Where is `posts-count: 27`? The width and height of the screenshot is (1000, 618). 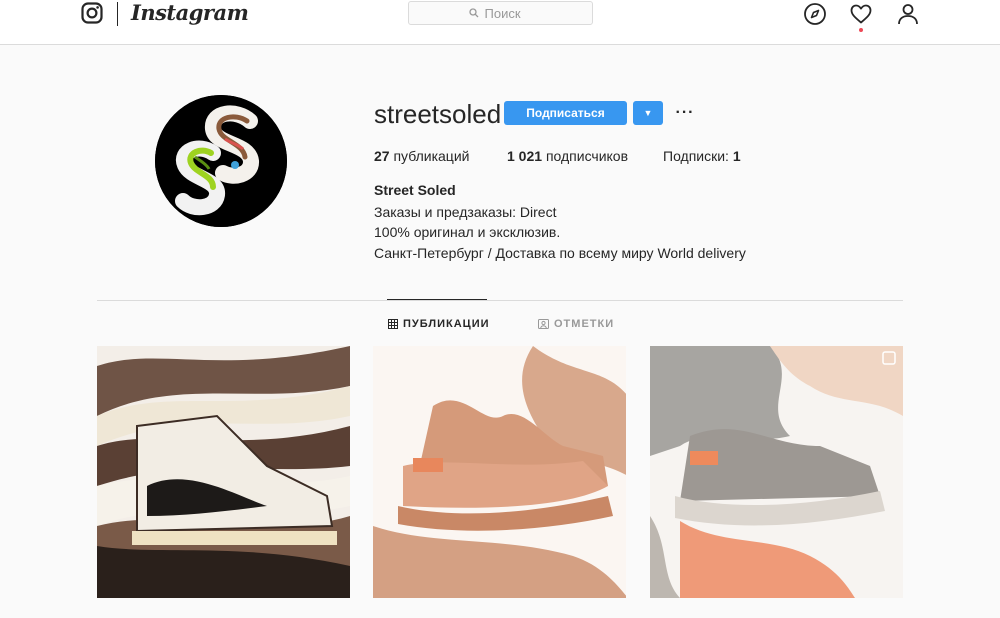 posts-count: 27 is located at coordinates (382, 156).